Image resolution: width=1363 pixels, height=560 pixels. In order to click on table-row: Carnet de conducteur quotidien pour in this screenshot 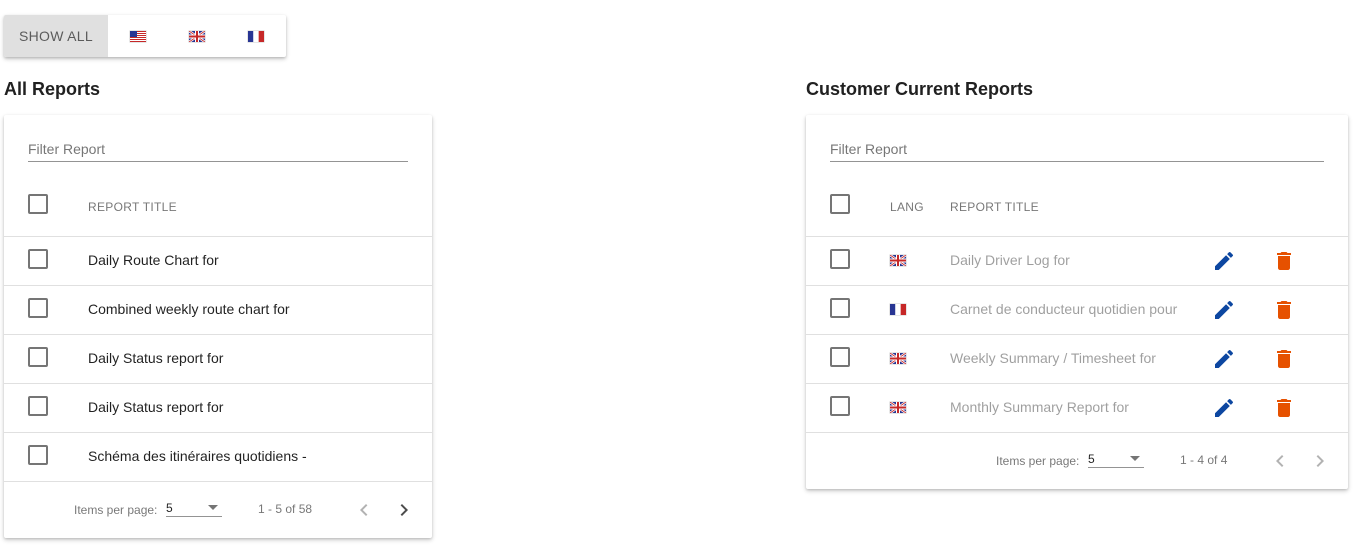, I will do `click(1077, 310)`.